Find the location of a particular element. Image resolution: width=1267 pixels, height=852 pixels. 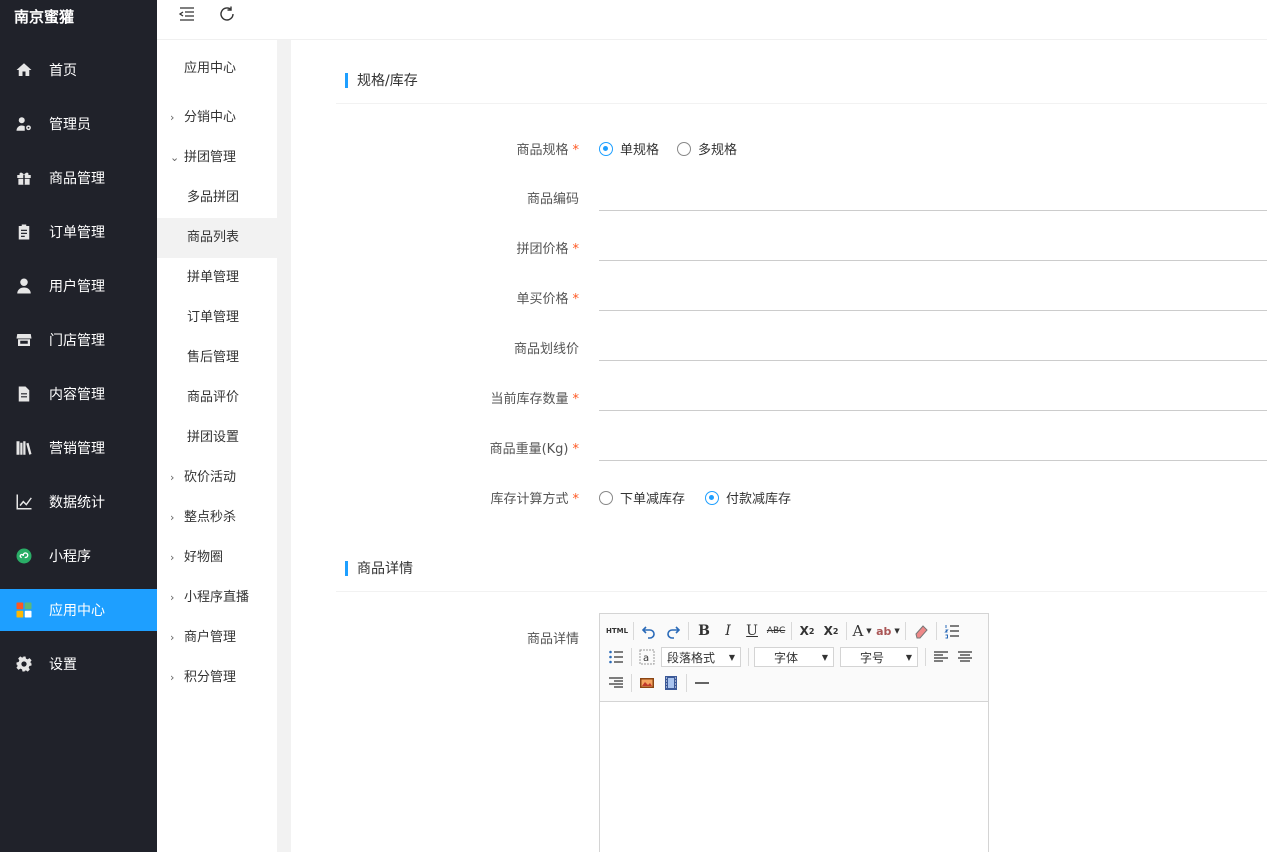

nav-item-marketing: 营销管理 is located at coordinates (78, 448).